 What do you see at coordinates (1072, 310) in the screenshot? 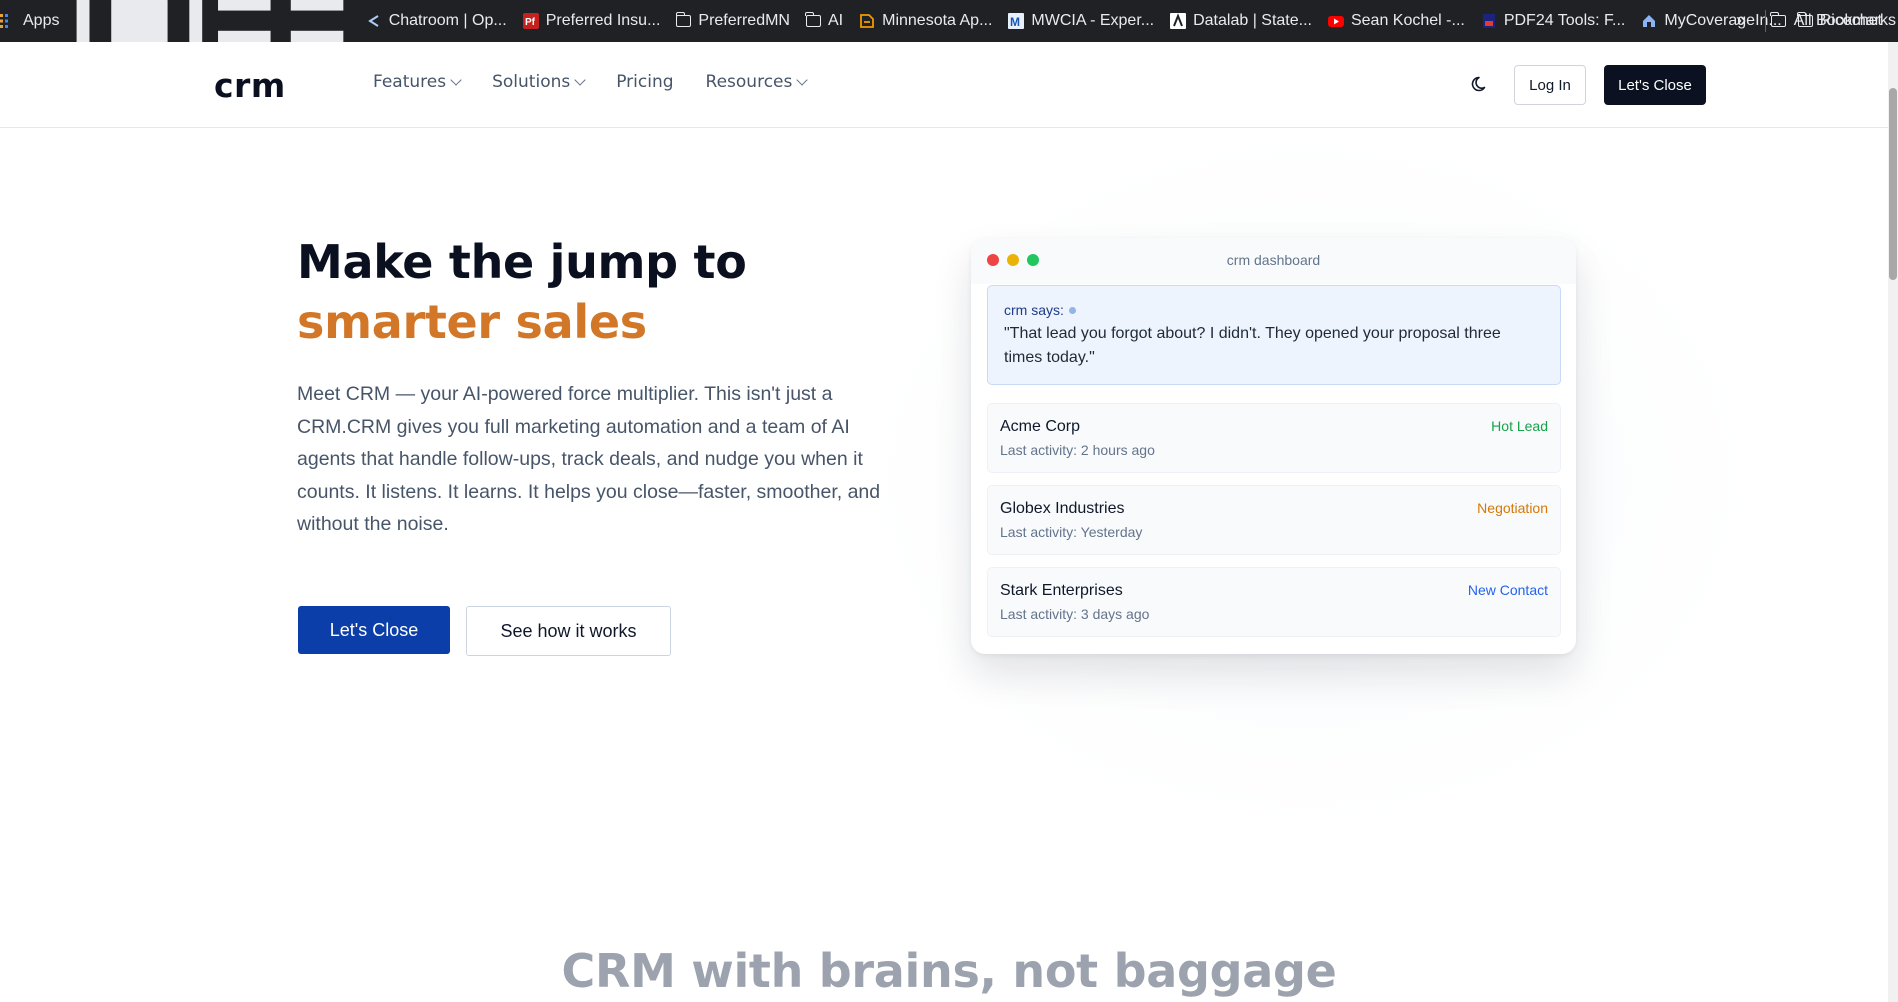
I see `typing-dot-icon` at bounding box center [1072, 310].